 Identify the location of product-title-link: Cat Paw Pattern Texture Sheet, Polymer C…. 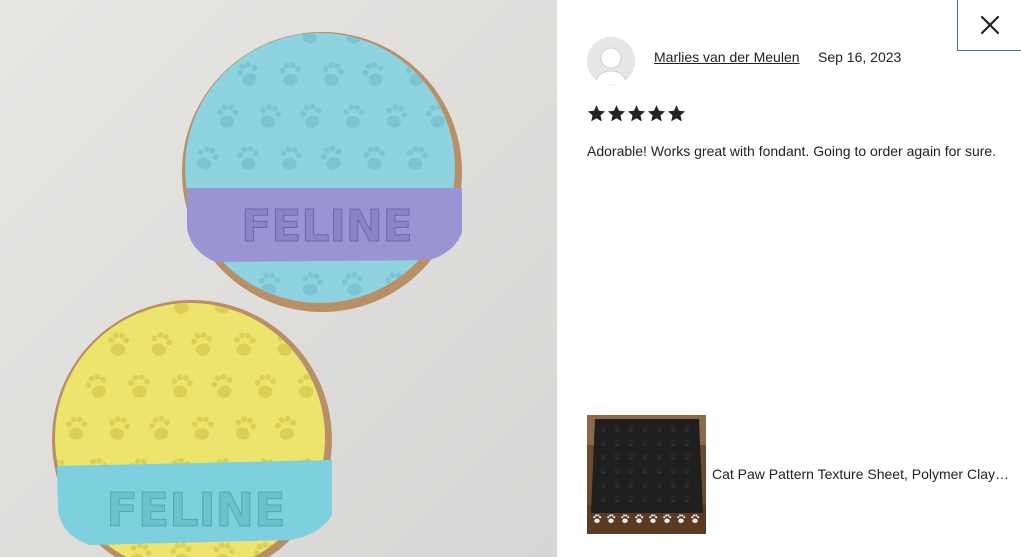
(860, 474).